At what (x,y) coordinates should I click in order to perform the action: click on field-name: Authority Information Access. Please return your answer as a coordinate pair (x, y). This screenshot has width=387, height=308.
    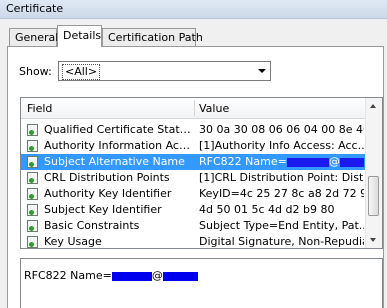
    Looking at the image, I should click on (118, 145).